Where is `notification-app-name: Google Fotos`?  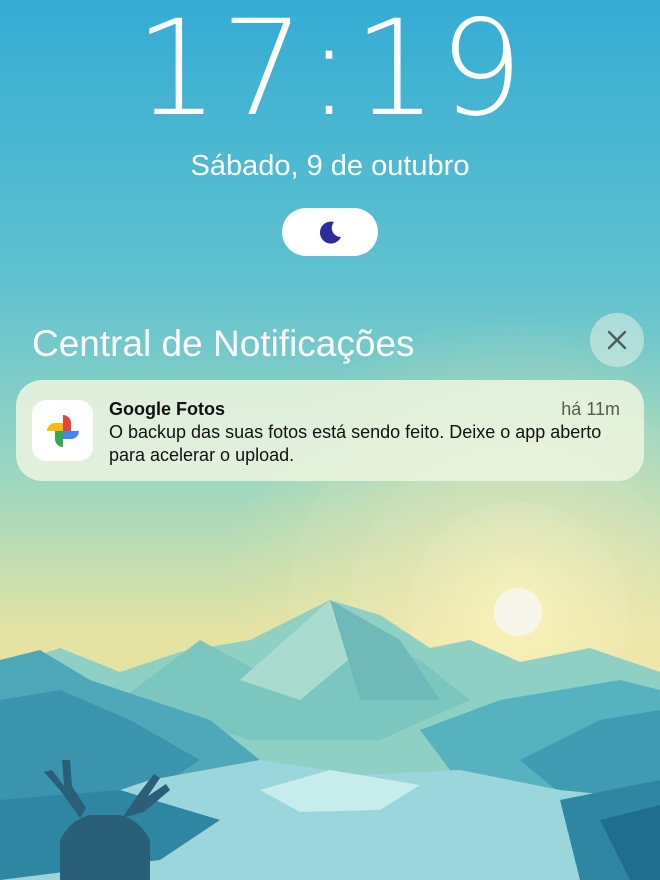
notification-app-name: Google Fotos is located at coordinates (167, 409).